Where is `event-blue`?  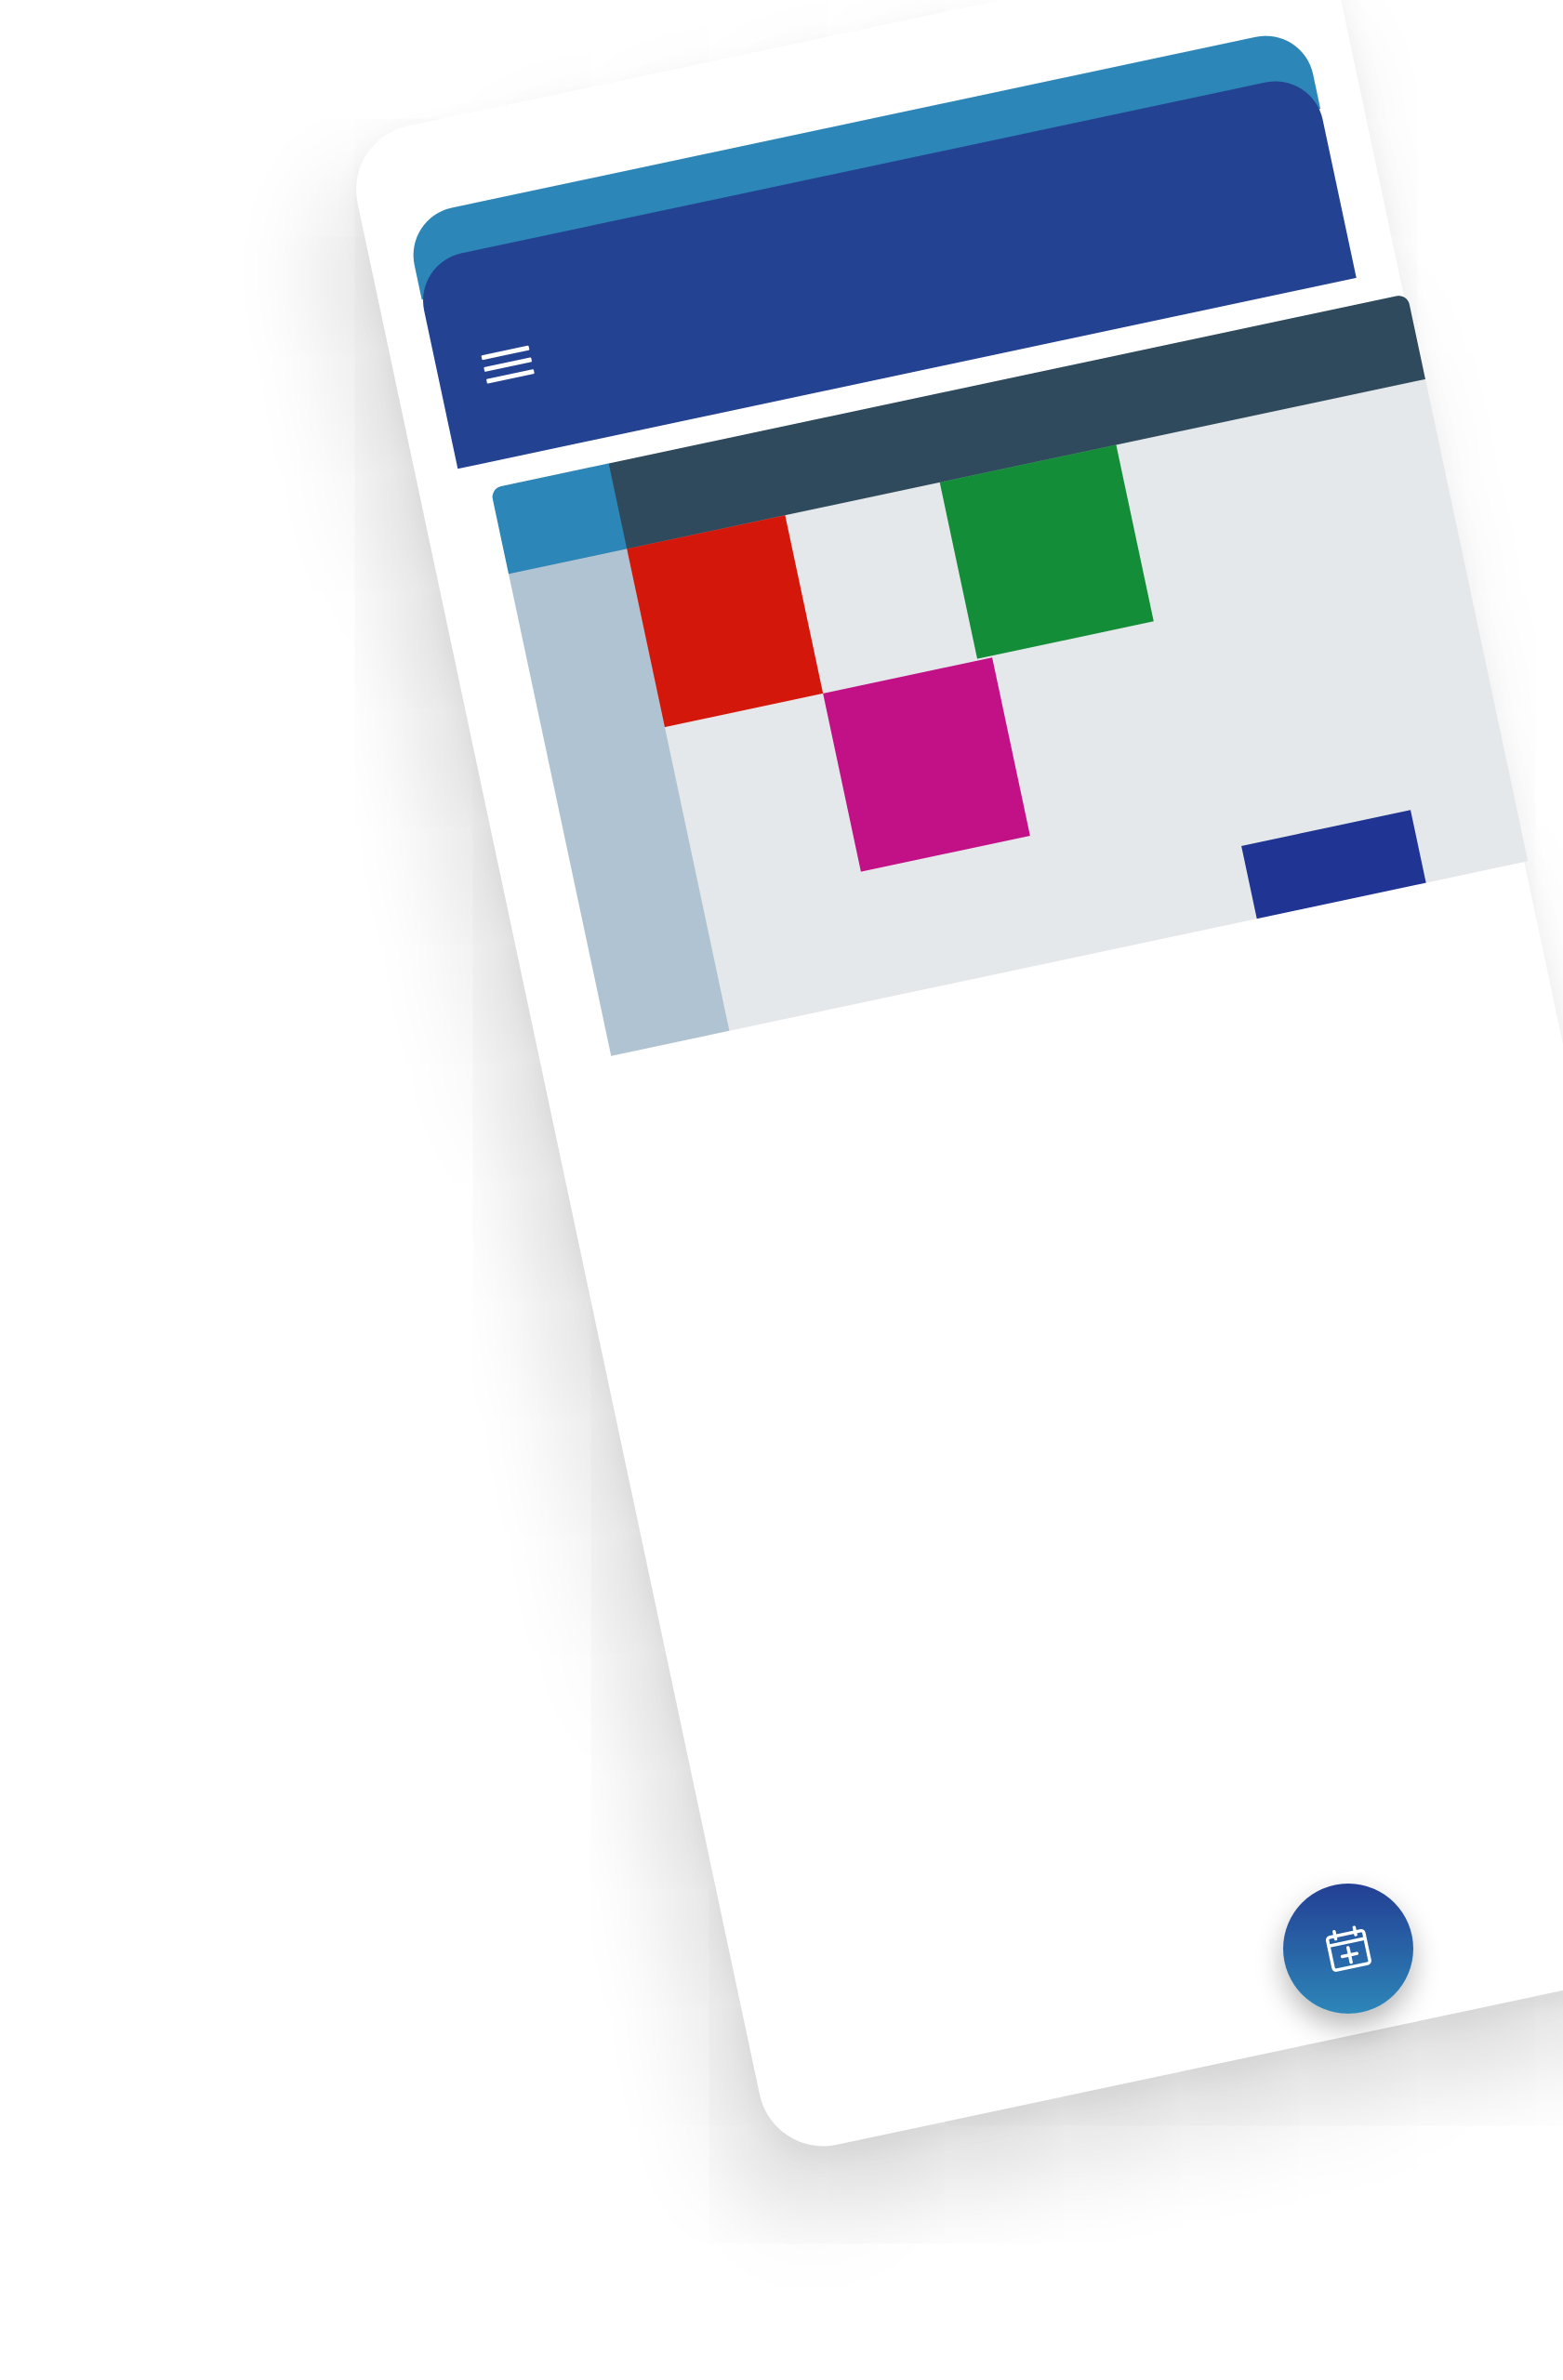
event-blue is located at coordinates (1346, 919).